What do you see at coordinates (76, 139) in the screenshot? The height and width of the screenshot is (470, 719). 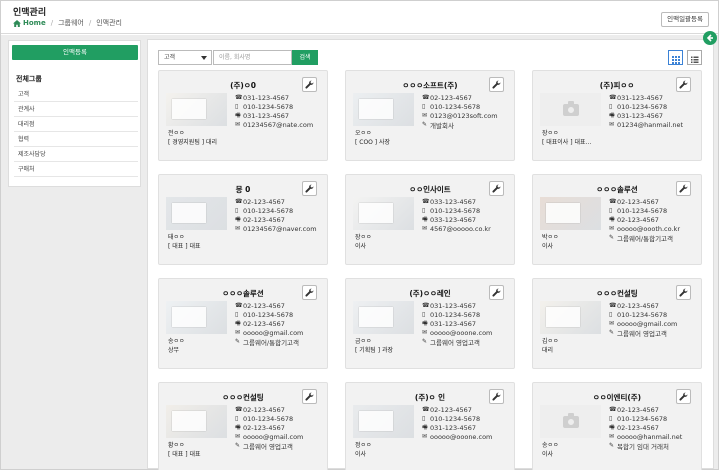 I see `group-item: 협력` at bounding box center [76, 139].